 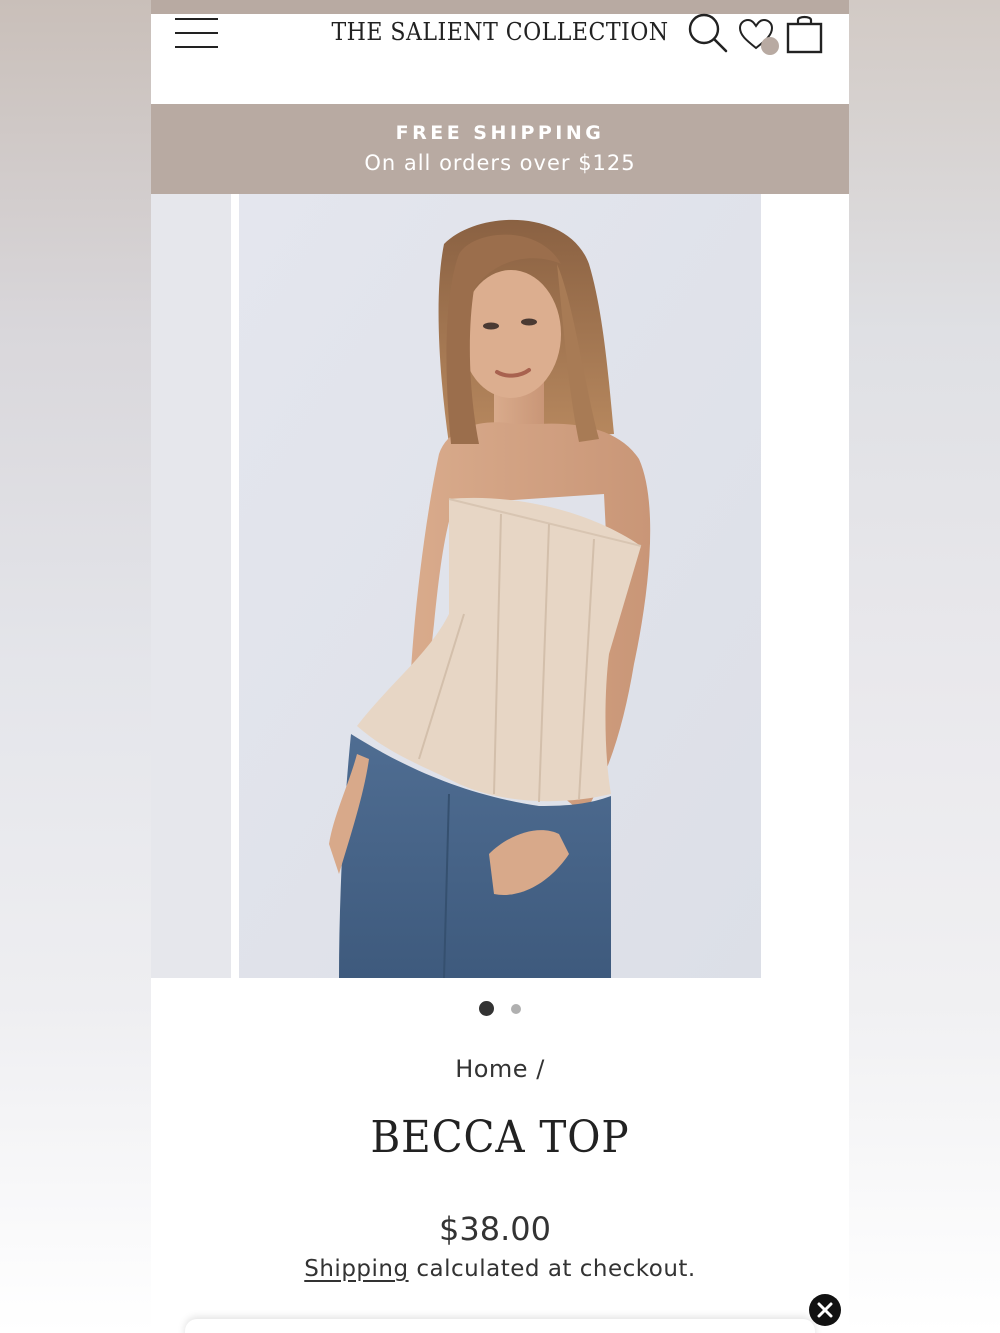 I want to click on site-header: THE SALIENT COLLECTION, so click(x=500, y=58).